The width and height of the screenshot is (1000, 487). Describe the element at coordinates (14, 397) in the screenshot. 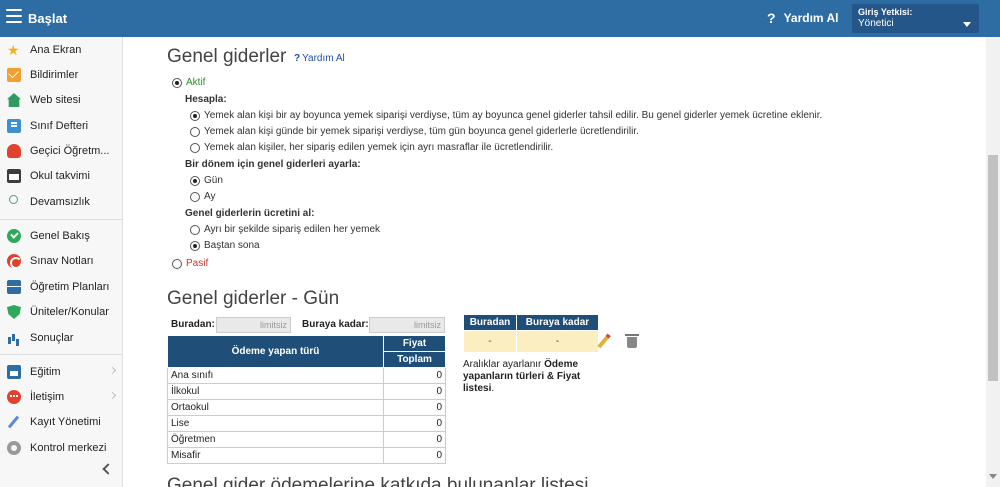

I see `chat-icon` at that location.